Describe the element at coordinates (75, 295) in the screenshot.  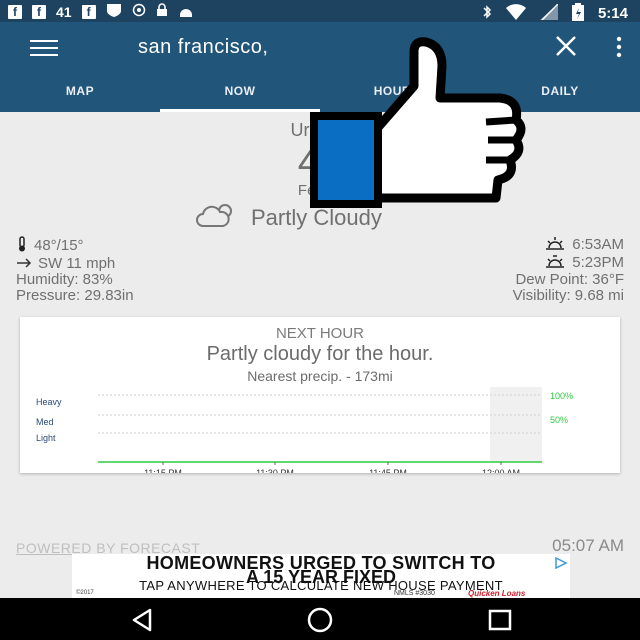
I see `pressure: Pressure: 29.83in` at that location.